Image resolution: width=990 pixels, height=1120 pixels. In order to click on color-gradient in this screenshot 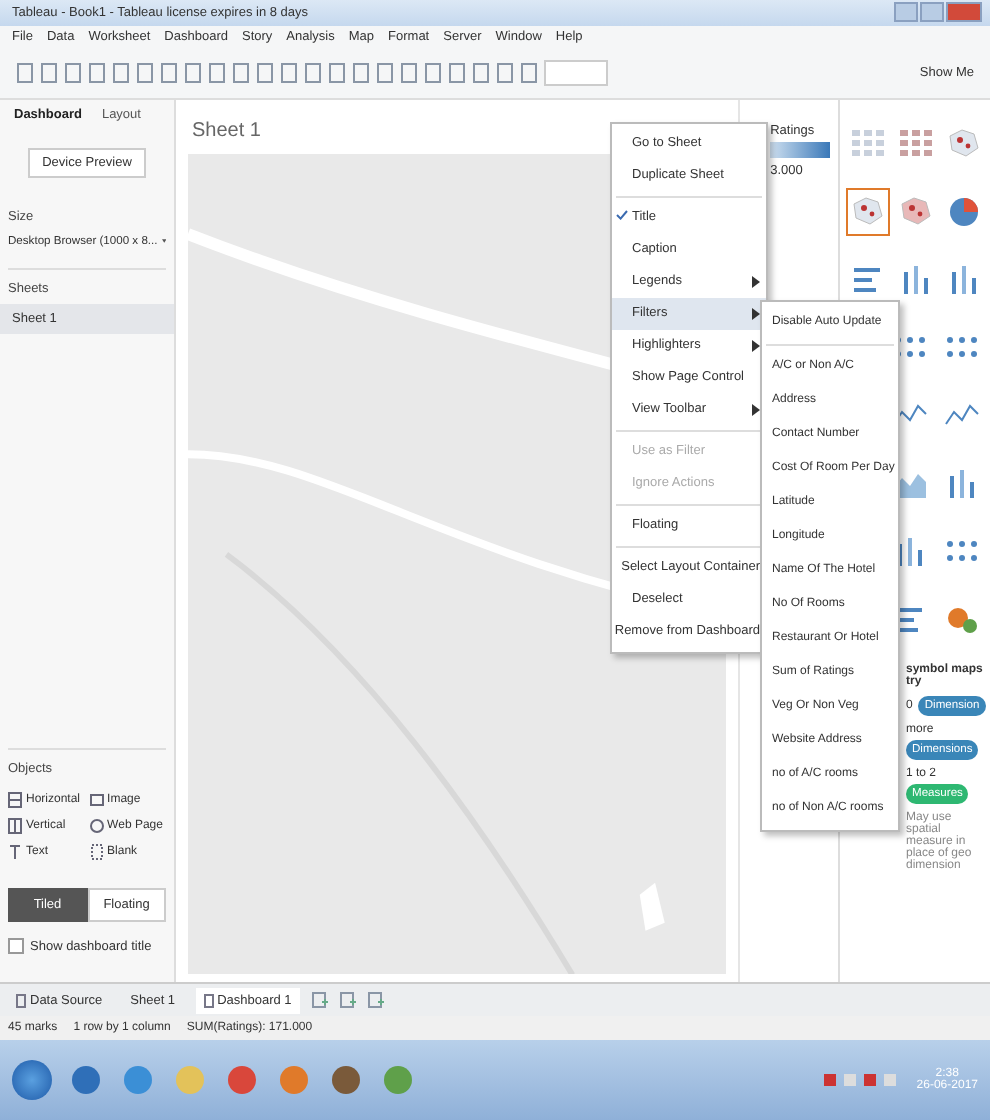, I will do `click(800, 149)`.